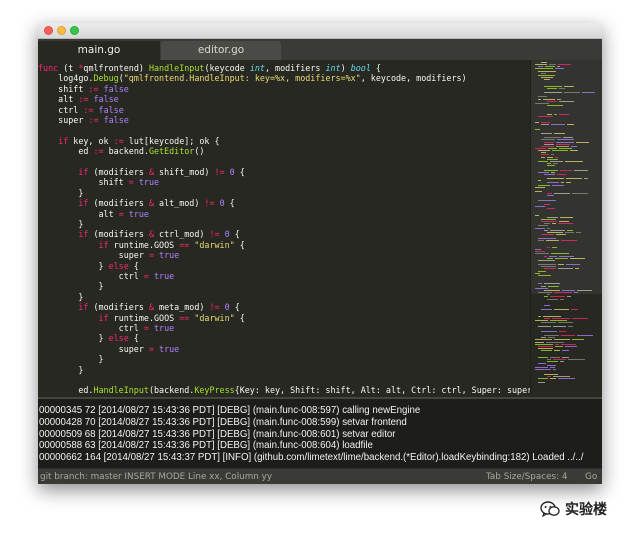 Image resolution: width=640 pixels, height=537 pixels. What do you see at coordinates (93, 255) in the screenshot?
I see `code-token: super` at bounding box center [93, 255].